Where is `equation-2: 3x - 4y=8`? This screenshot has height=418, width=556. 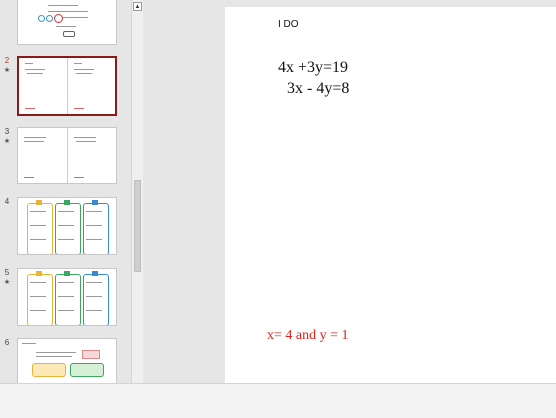 equation-2: 3x - 4y=8 is located at coordinates (318, 89).